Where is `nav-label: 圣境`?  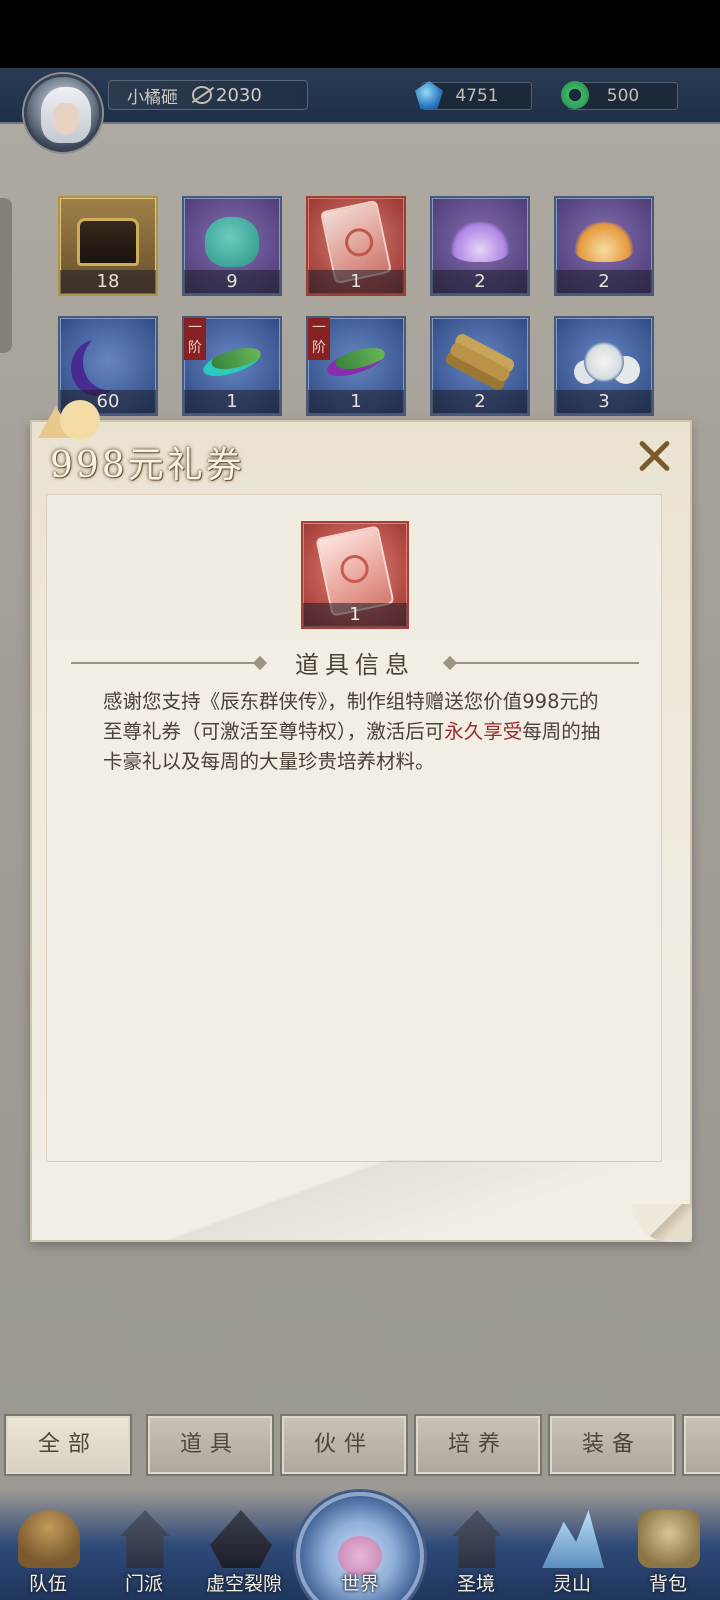 nav-label: 圣境 is located at coordinates (475, 1584).